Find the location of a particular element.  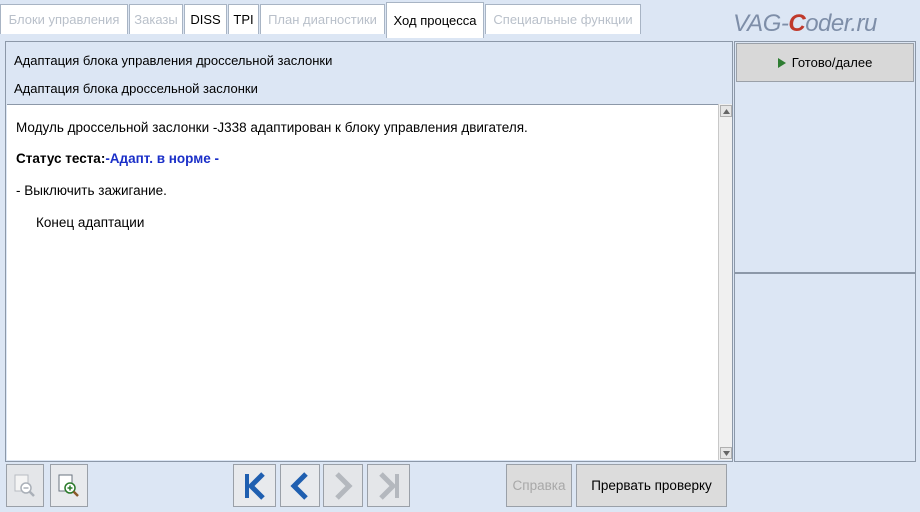

tab-label: Специальные функции is located at coordinates (563, 19).